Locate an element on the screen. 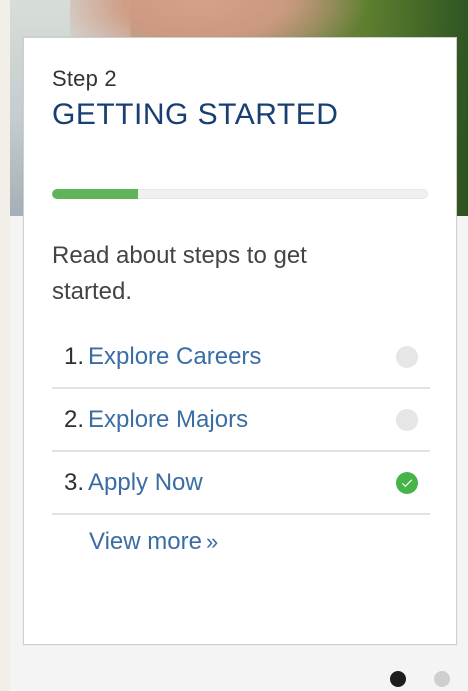 The height and width of the screenshot is (691, 468). page-title: GETTING STARTED is located at coordinates (195, 114).